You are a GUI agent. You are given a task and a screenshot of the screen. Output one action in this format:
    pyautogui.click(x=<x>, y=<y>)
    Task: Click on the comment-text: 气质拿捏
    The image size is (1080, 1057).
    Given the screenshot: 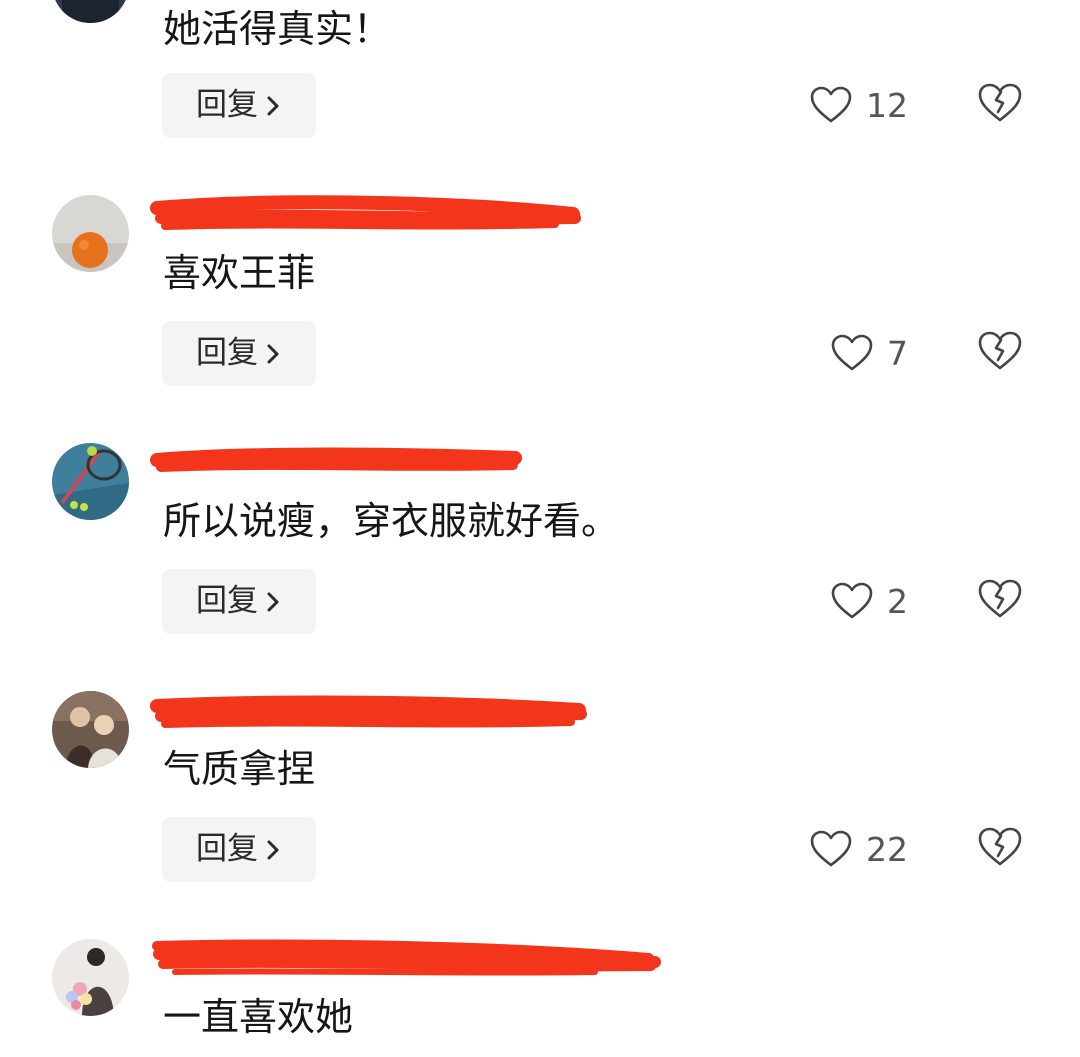 What is the action you would take?
    pyautogui.click(x=239, y=769)
    